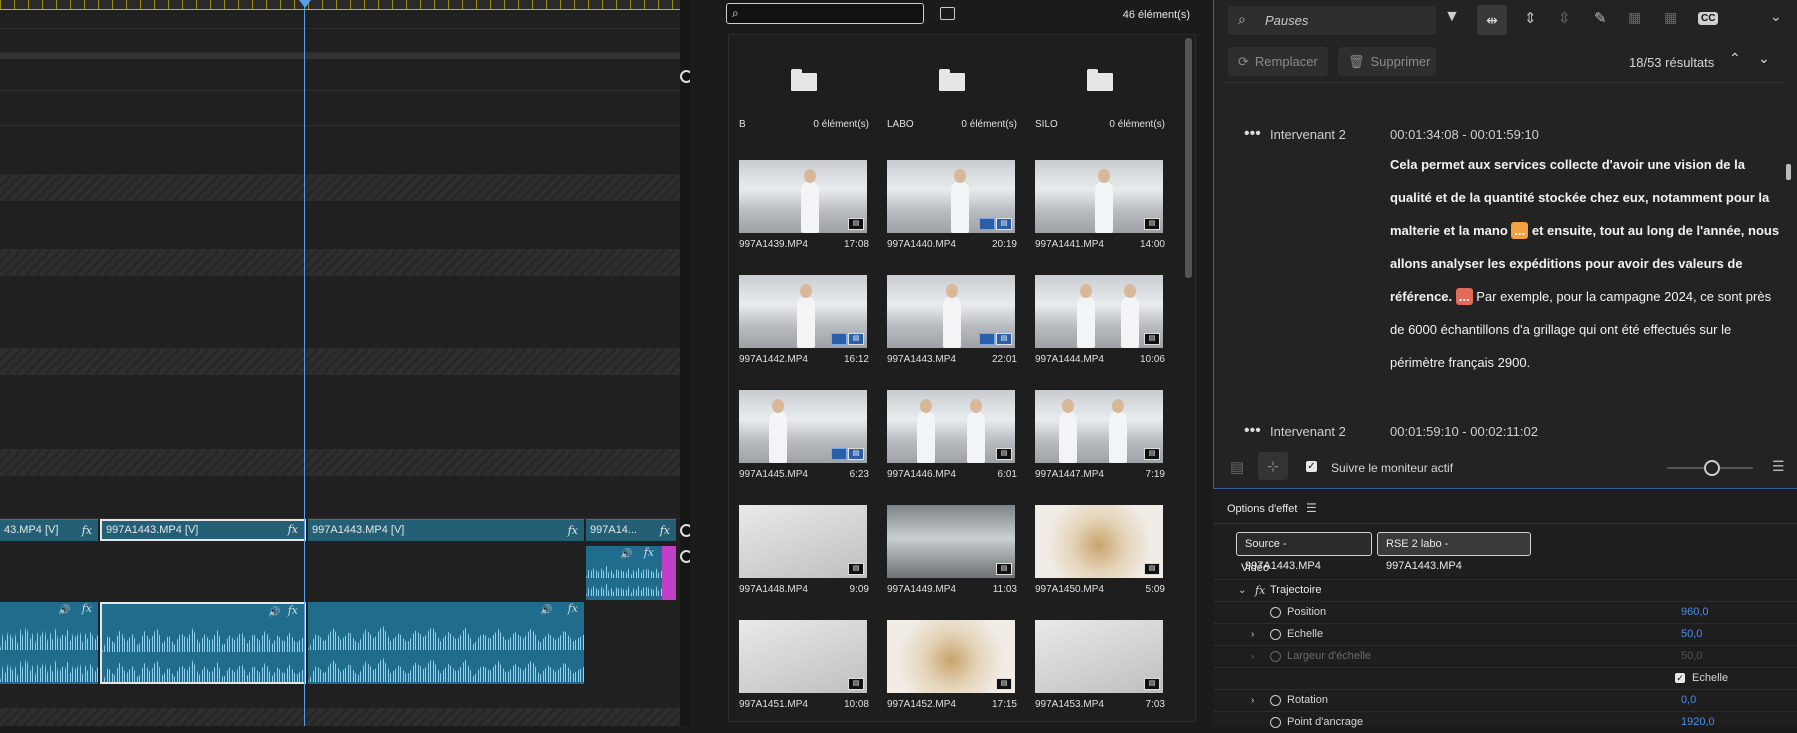 The height and width of the screenshot is (733, 1797). I want to click on audio-clip-end, so click(669, 573).